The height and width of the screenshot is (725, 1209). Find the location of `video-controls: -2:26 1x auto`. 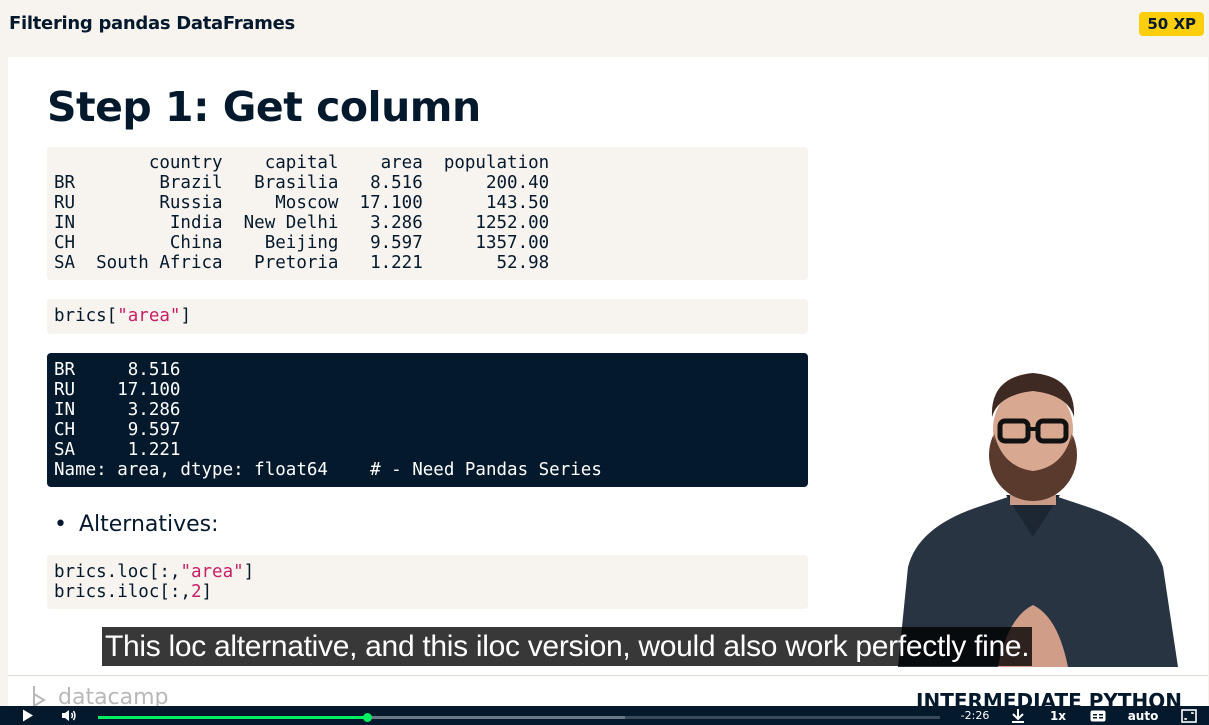

video-controls: -2:26 1x auto is located at coordinates (604, 715).